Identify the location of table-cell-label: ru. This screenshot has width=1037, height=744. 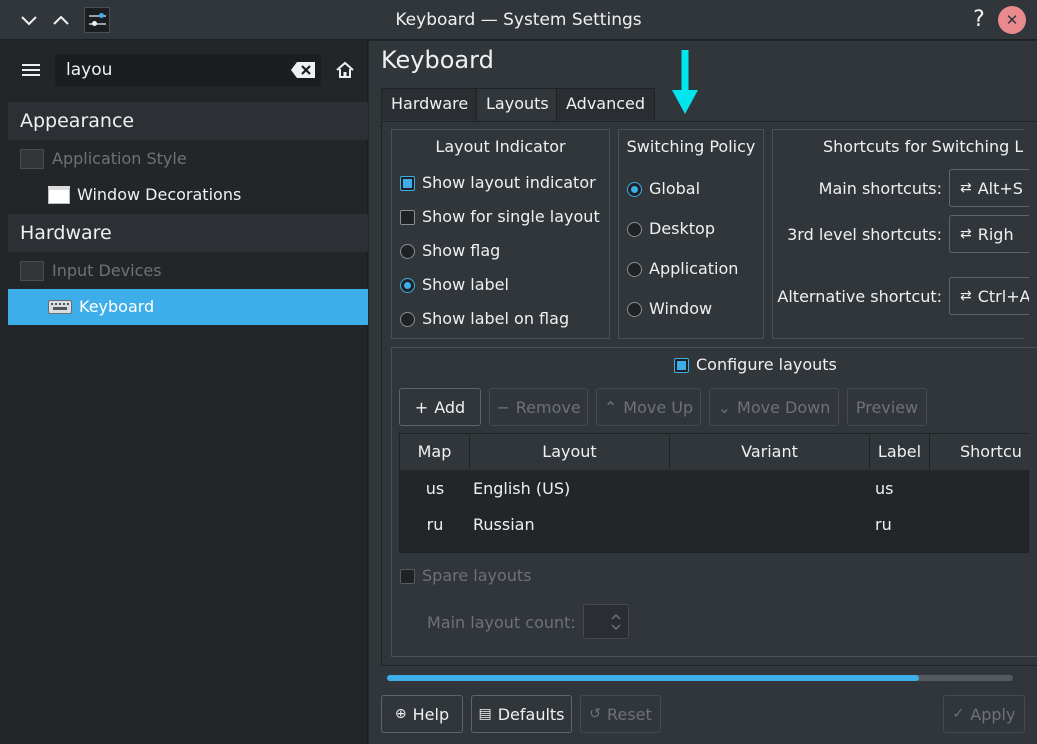
(883, 524).